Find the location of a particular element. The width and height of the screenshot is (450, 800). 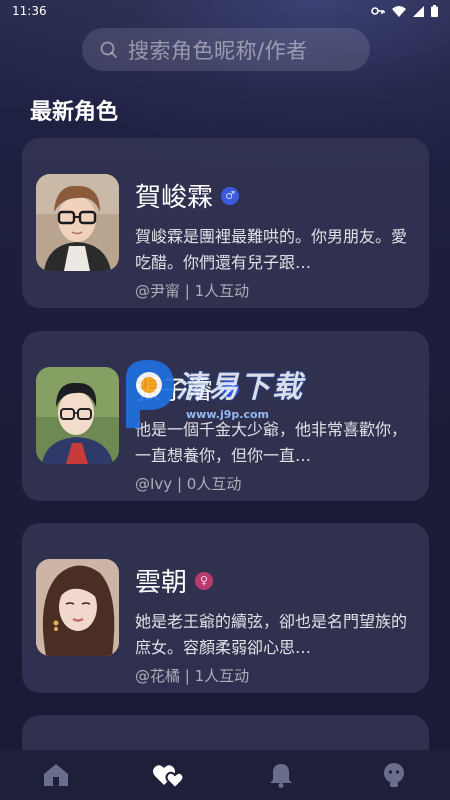

search-placeholder: 搜索角色昵称/作者 is located at coordinates (218, 50).